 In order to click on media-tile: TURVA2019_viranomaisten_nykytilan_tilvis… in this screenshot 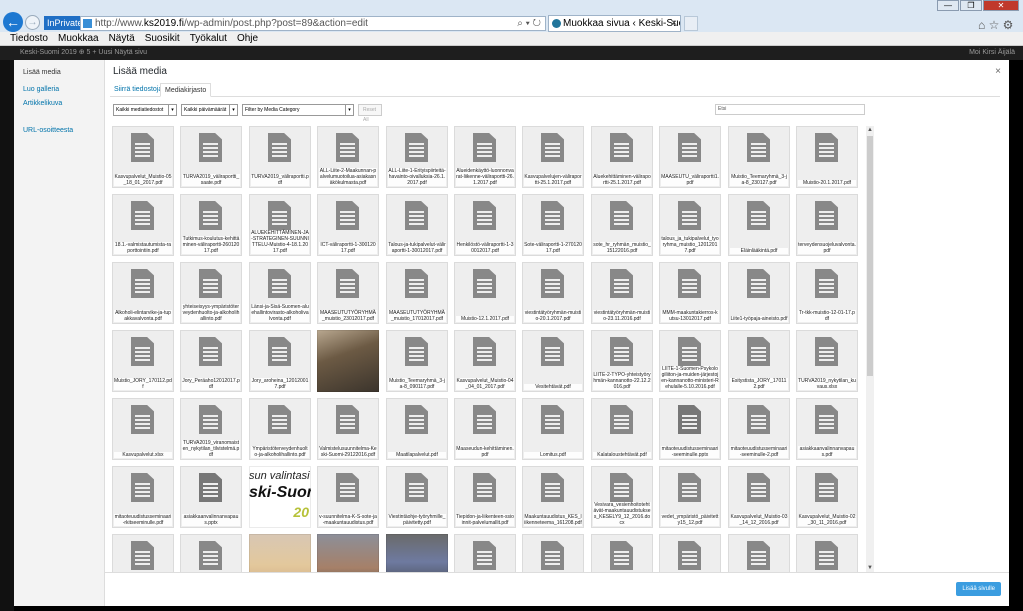, I will do `click(211, 429)`.